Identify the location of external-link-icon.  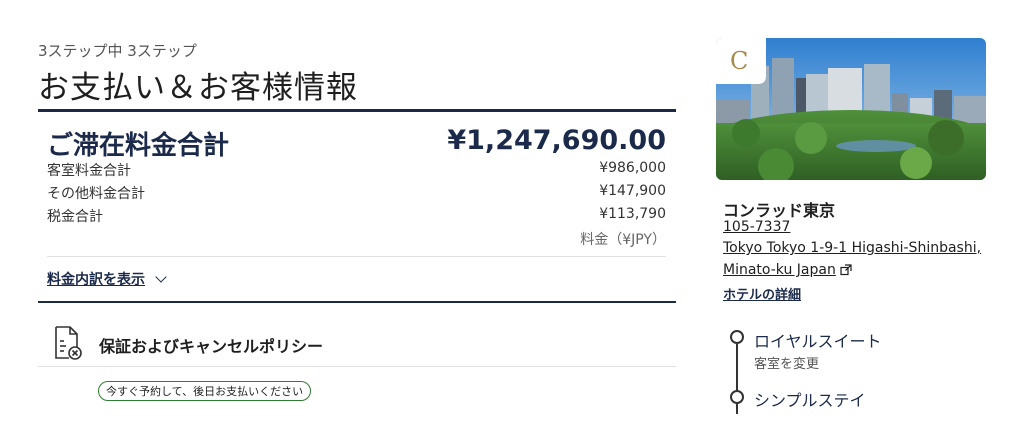
(846, 270).